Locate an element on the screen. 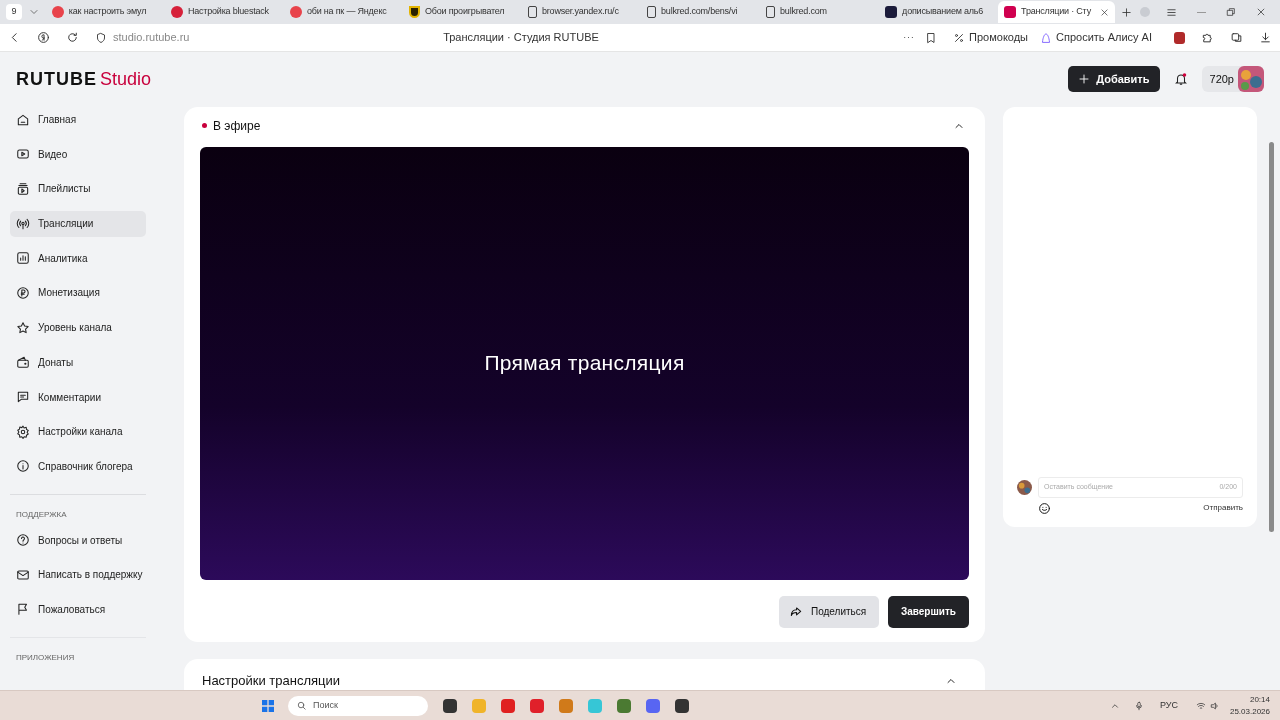 Image resolution: width=1280 pixels, height=720 pixels. section-label: ПРИЛОЖЕНИЯ is located at coordinates (45, 658).